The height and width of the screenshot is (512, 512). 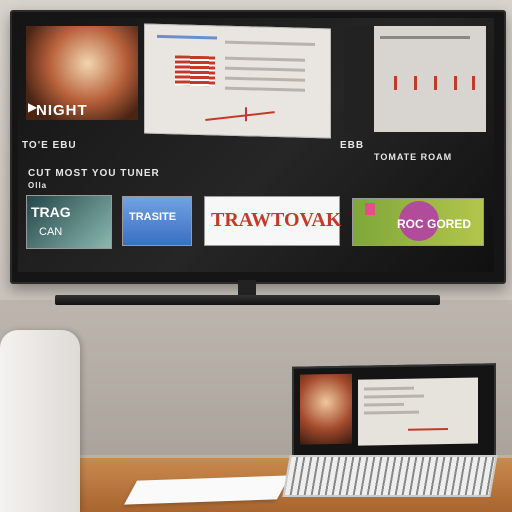 What do you see at coordinates (62, 110) in the screenshot?
I see `hero-title: NIGHT` at bounding box center [62, 110].